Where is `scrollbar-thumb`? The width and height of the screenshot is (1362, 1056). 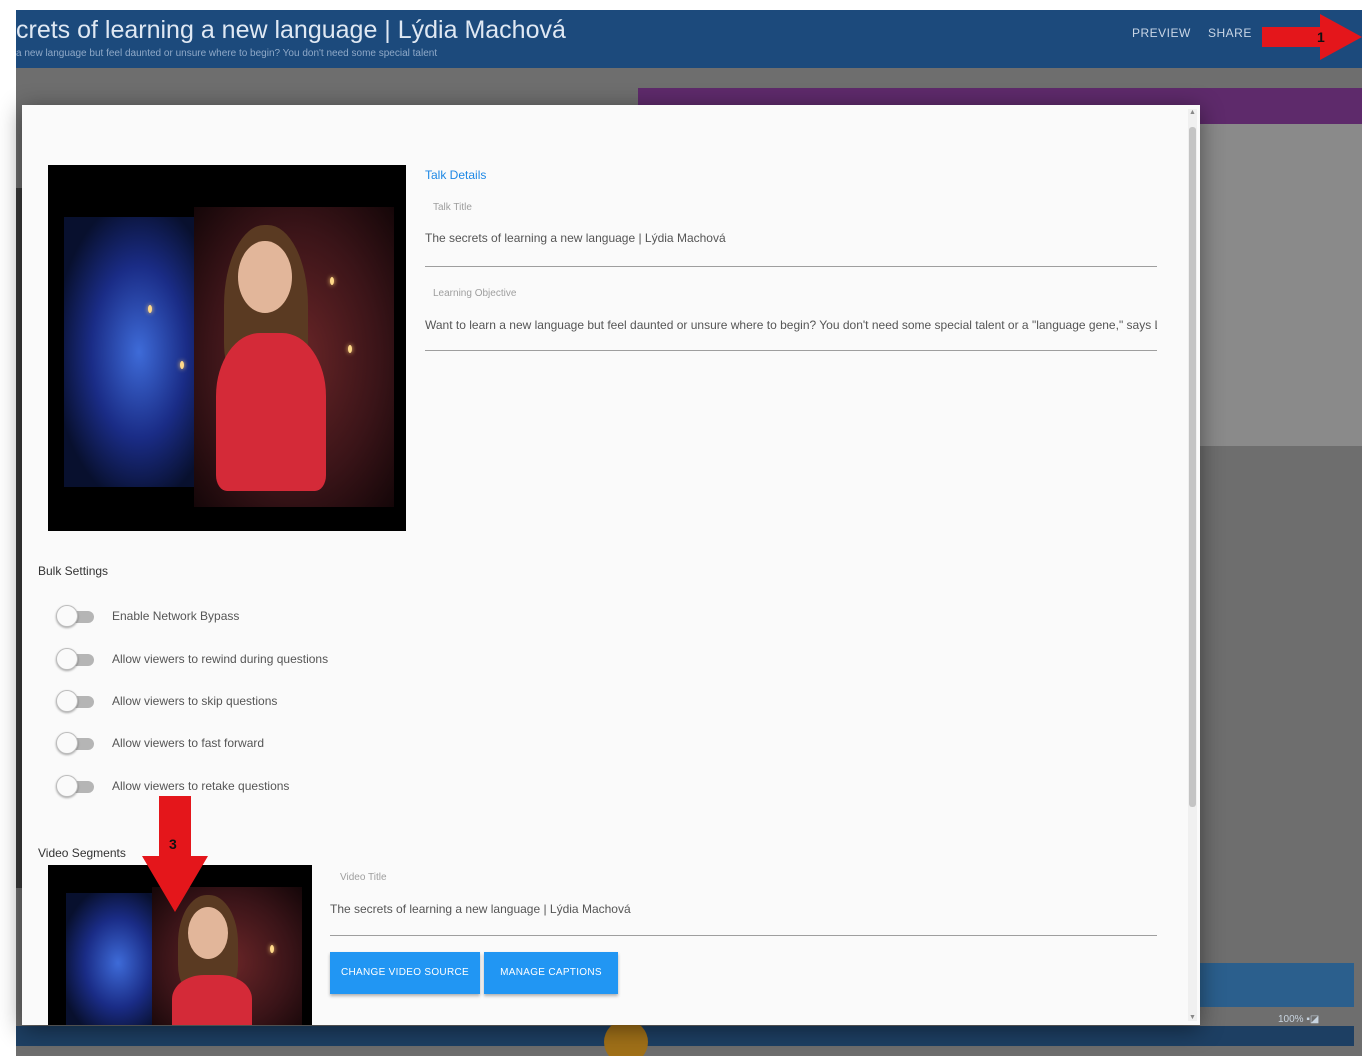 scrollbar-thumb is located at coordinates (1192, 467).